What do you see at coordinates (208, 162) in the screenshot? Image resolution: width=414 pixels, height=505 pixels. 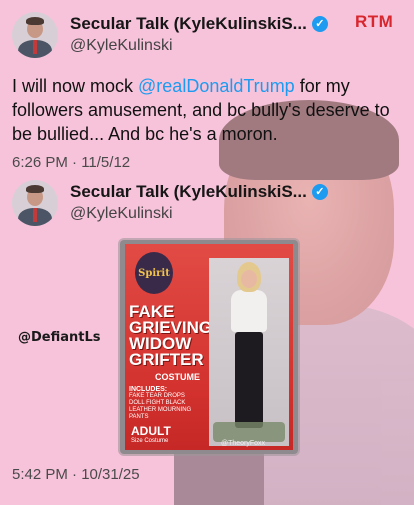 I see `tweet-timestamp: 6:26 PM · 11/5/12` at bounding box center [208, 162].